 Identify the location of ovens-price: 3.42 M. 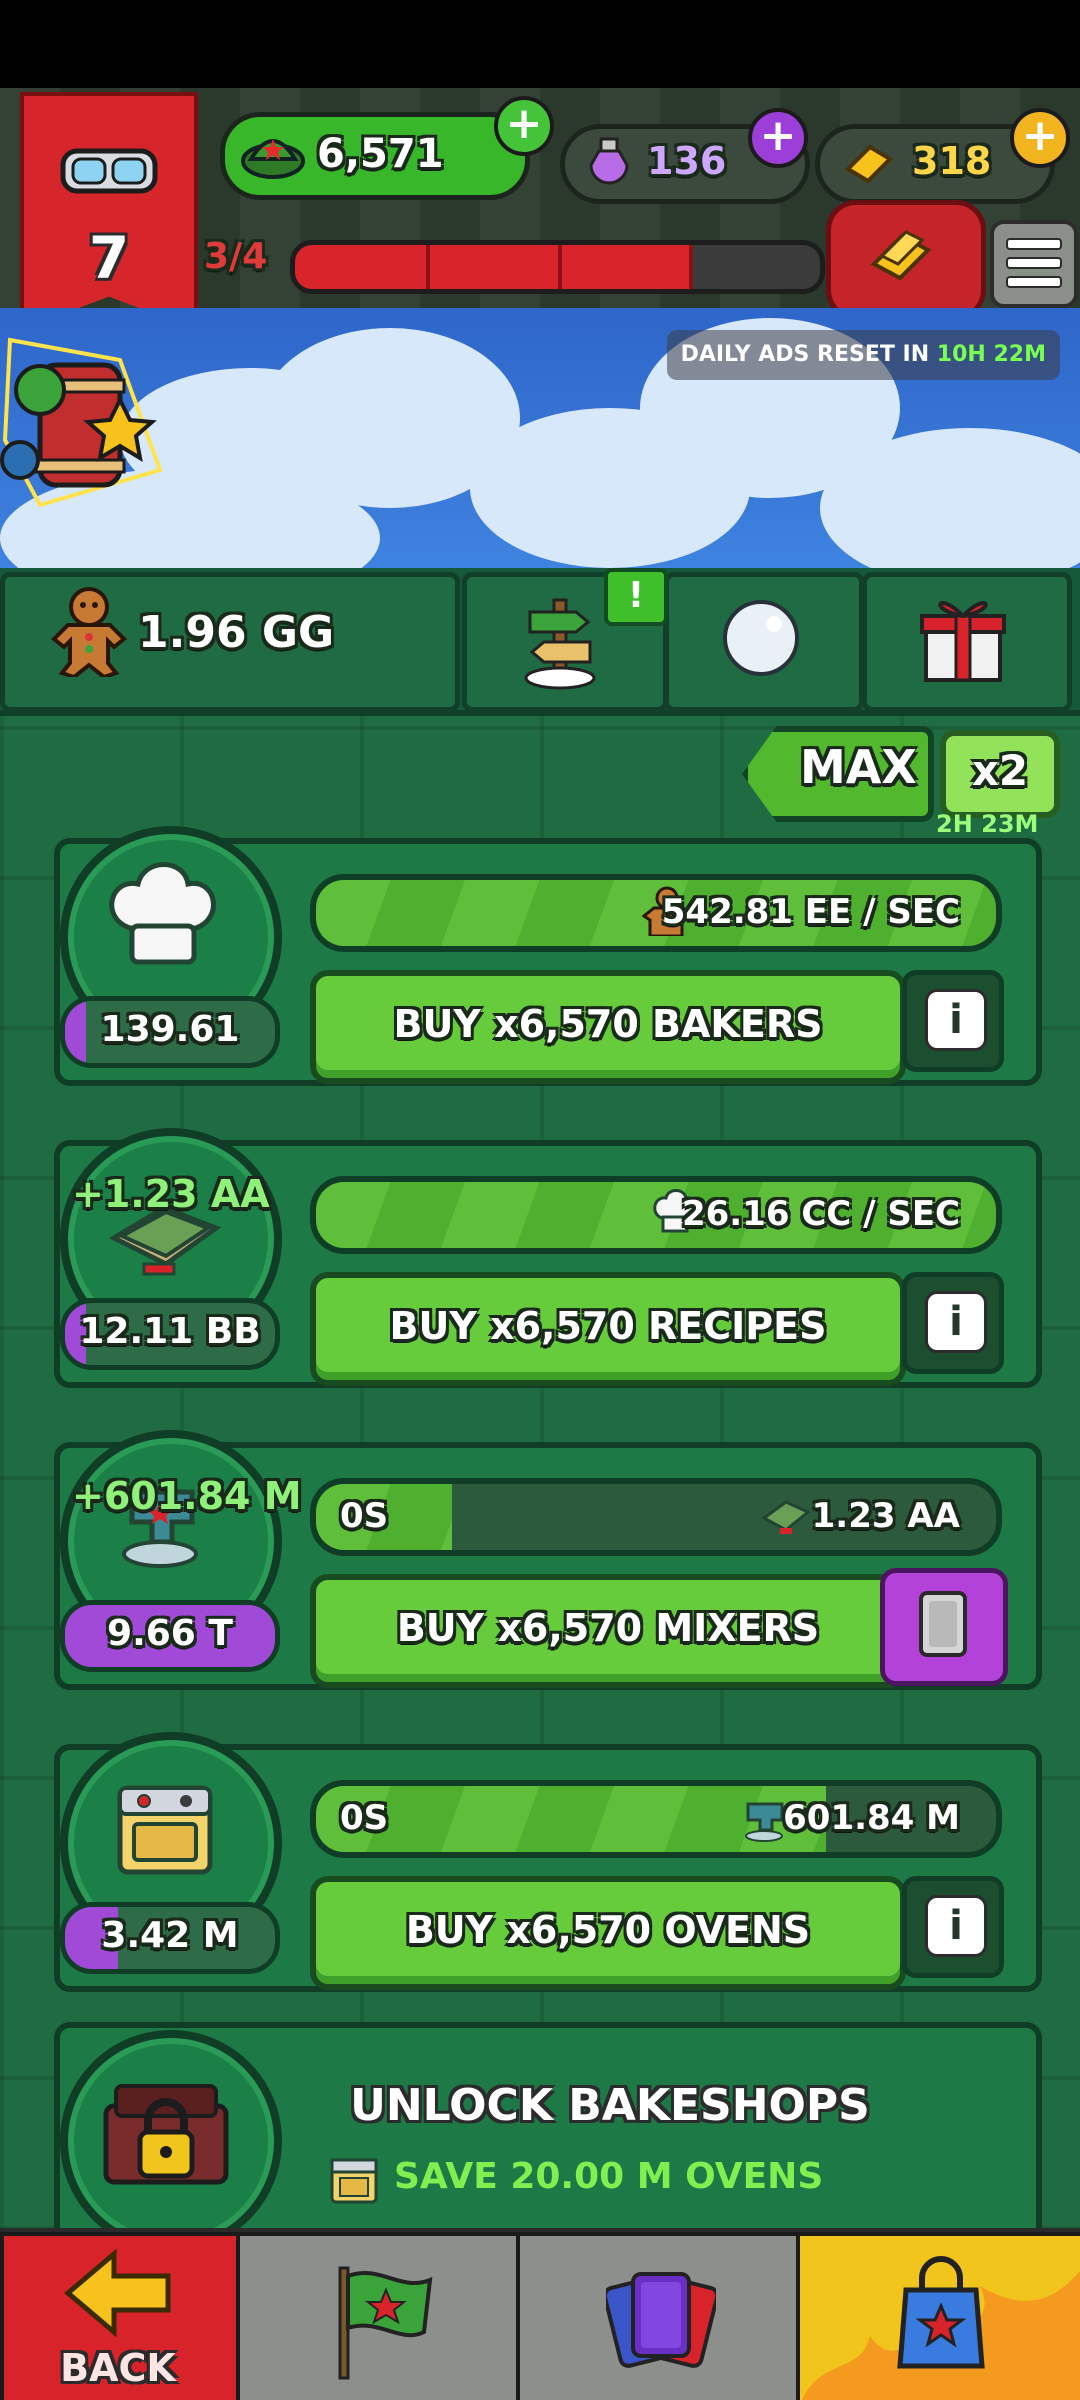
(170, 1938).